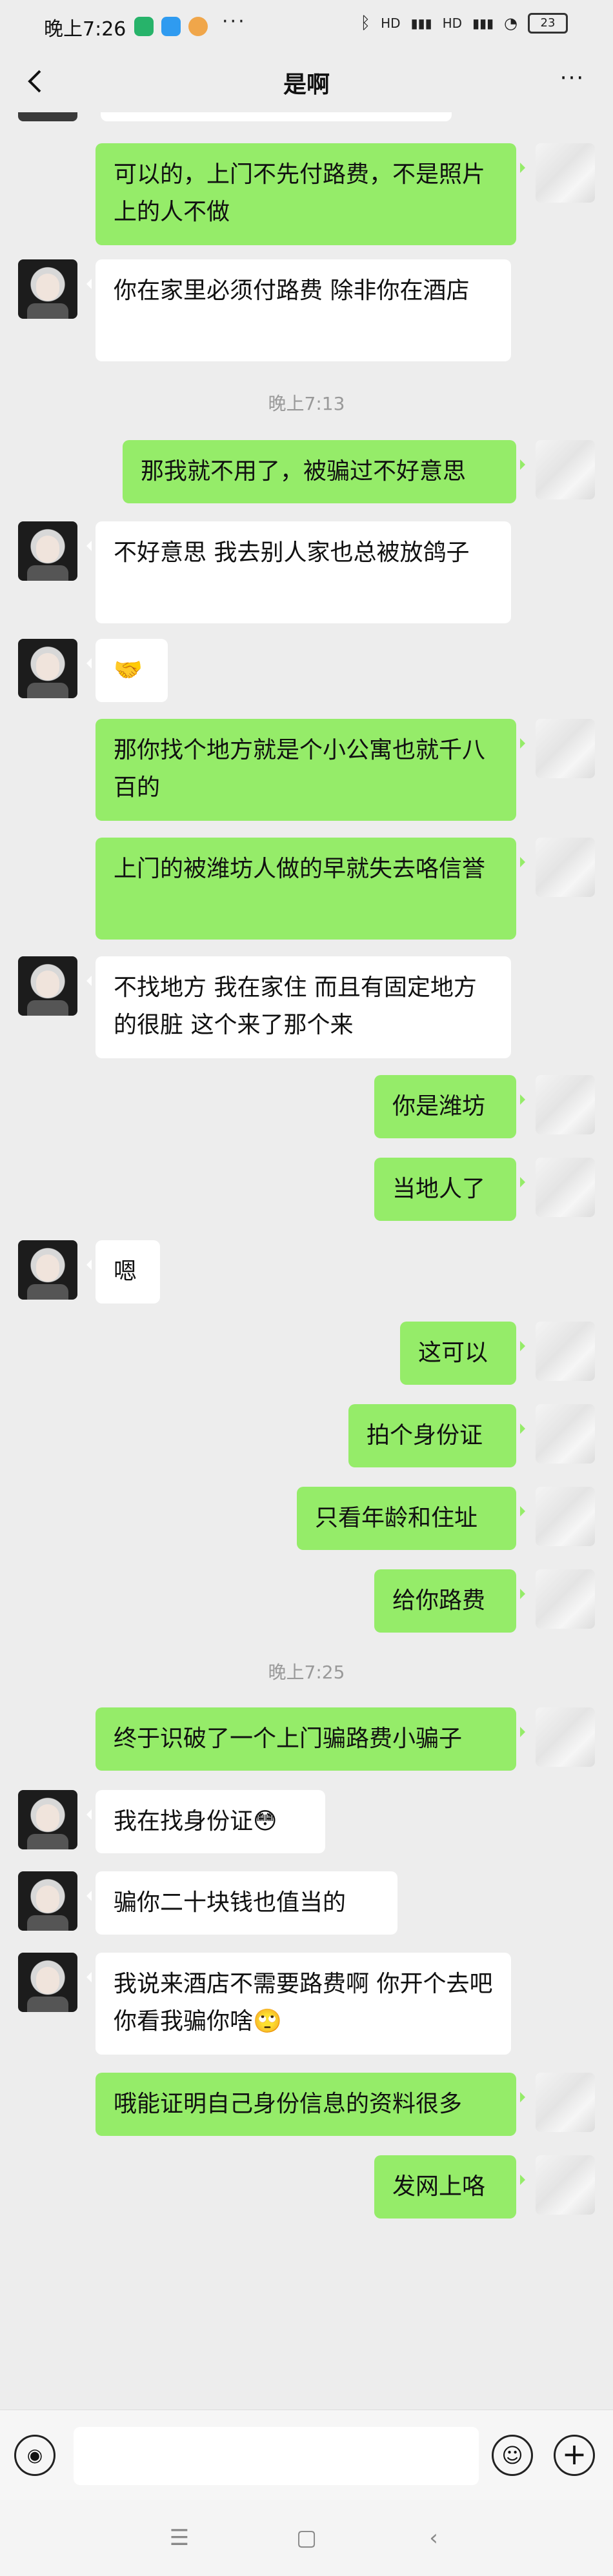  I want to click on emoji-icon: ☺, so click(512, 2455).